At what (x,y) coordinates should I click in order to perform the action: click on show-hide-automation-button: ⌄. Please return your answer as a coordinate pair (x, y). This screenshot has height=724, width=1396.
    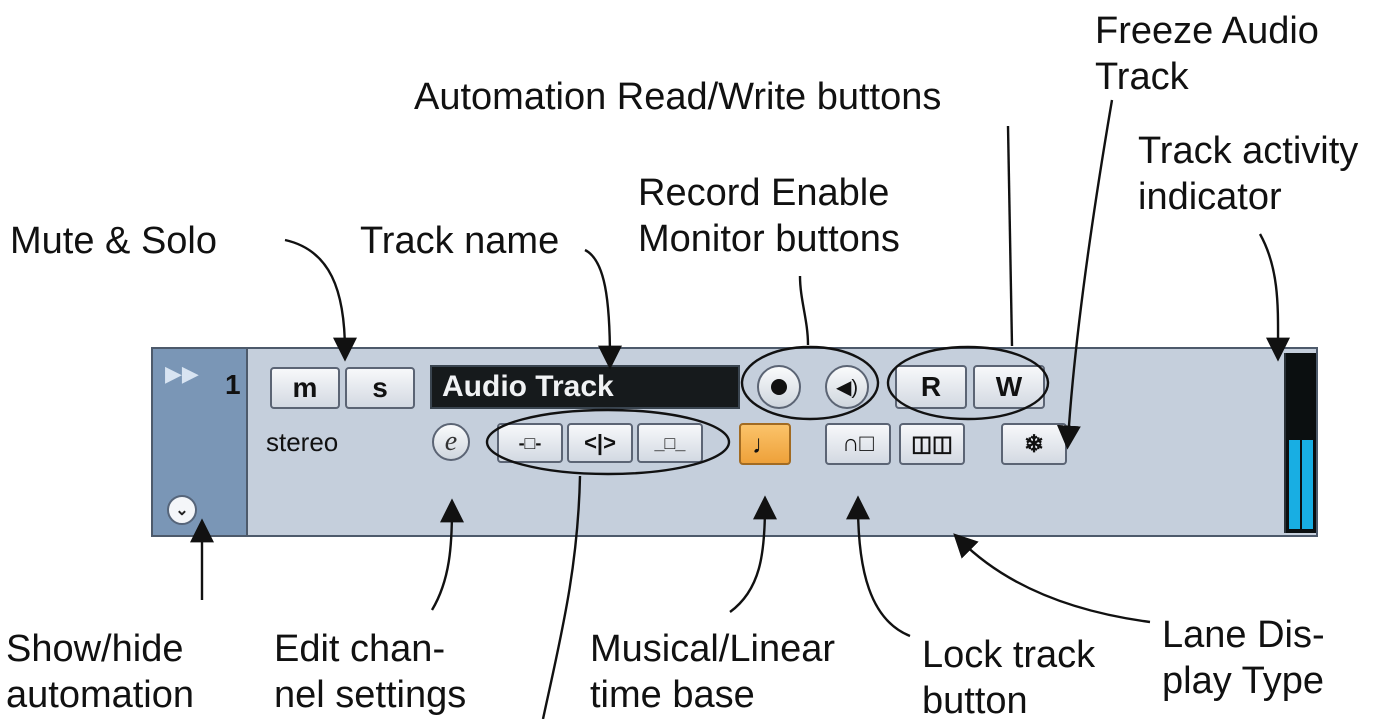
    Looking at the image, I should click on (182, 510).